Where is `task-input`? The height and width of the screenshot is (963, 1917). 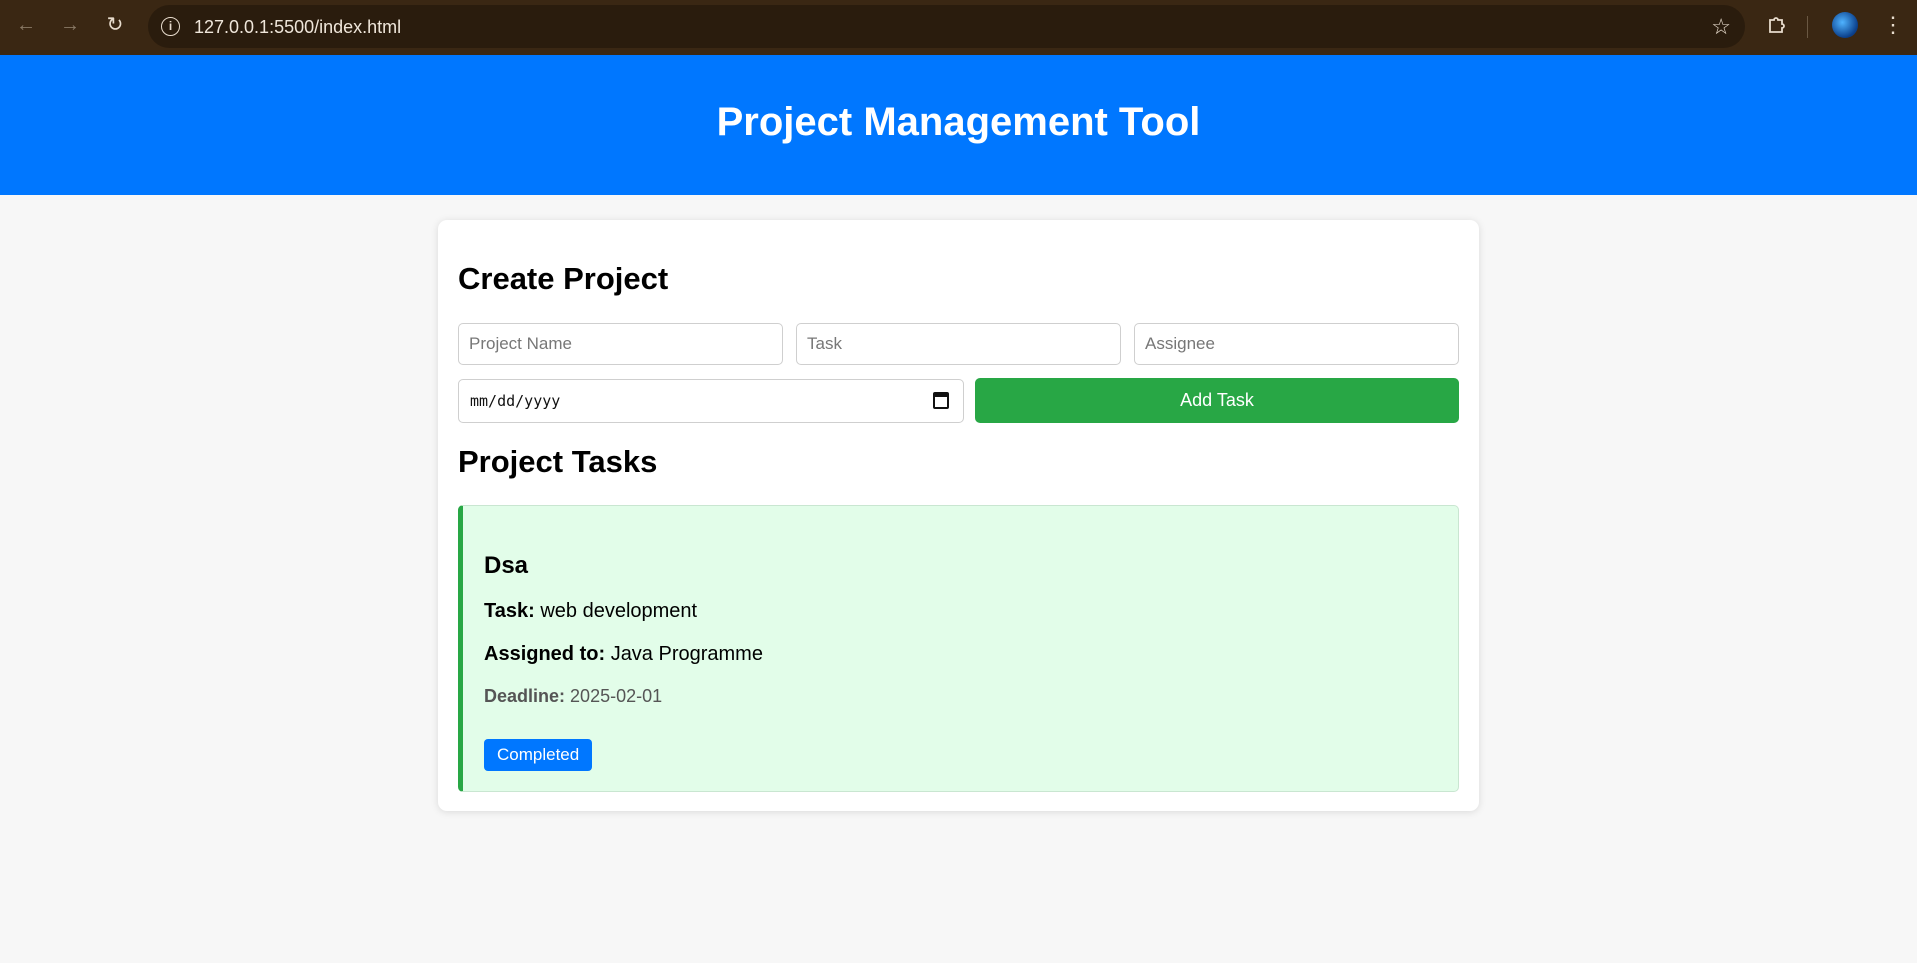 task-input is located at coordinates (958, 344).